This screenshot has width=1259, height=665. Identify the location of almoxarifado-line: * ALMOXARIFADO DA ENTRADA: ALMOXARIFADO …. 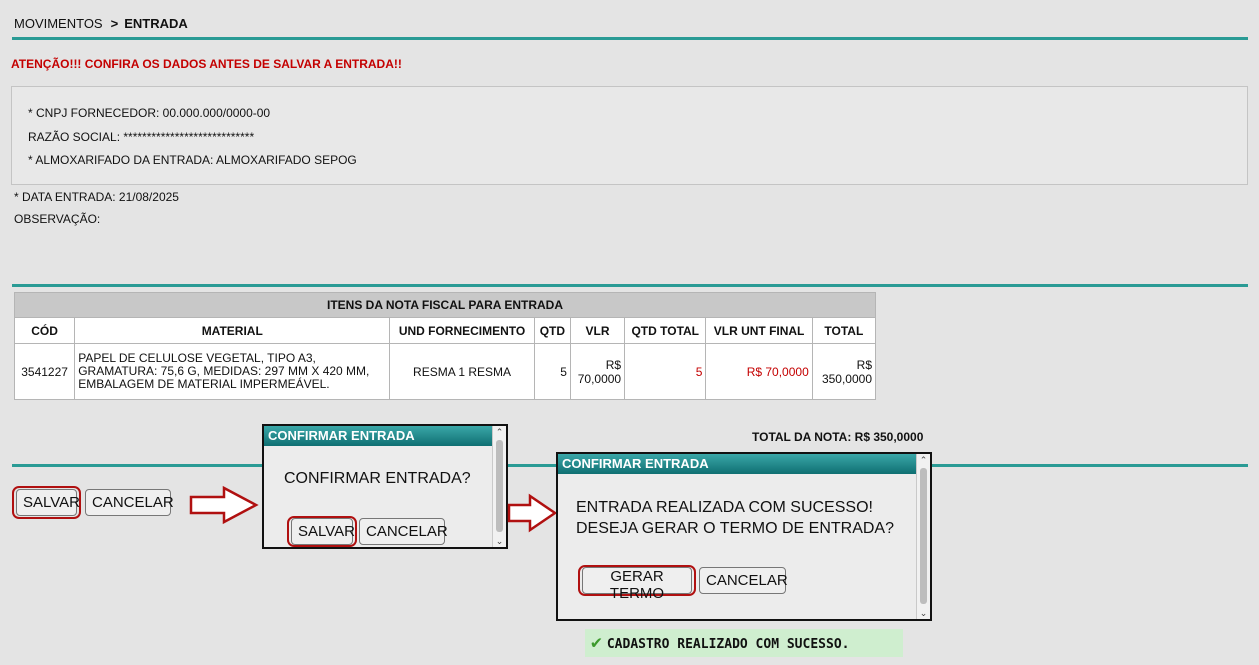
(192, 160).